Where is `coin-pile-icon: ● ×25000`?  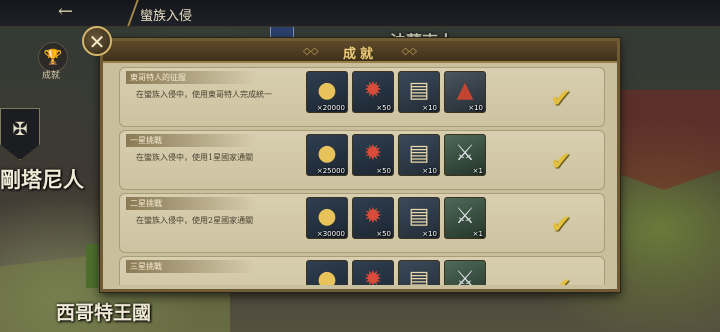
coin-pile-icon: ● ×25000 is located at coordinates (327, 155).